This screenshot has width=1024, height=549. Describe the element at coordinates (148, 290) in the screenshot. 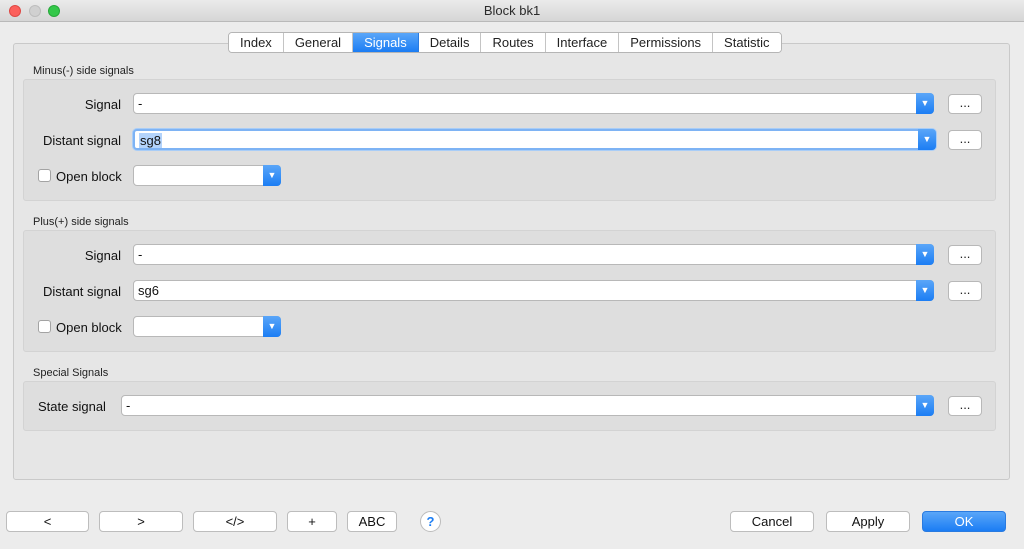

I see `plus-distant-value: sg6` at that location.